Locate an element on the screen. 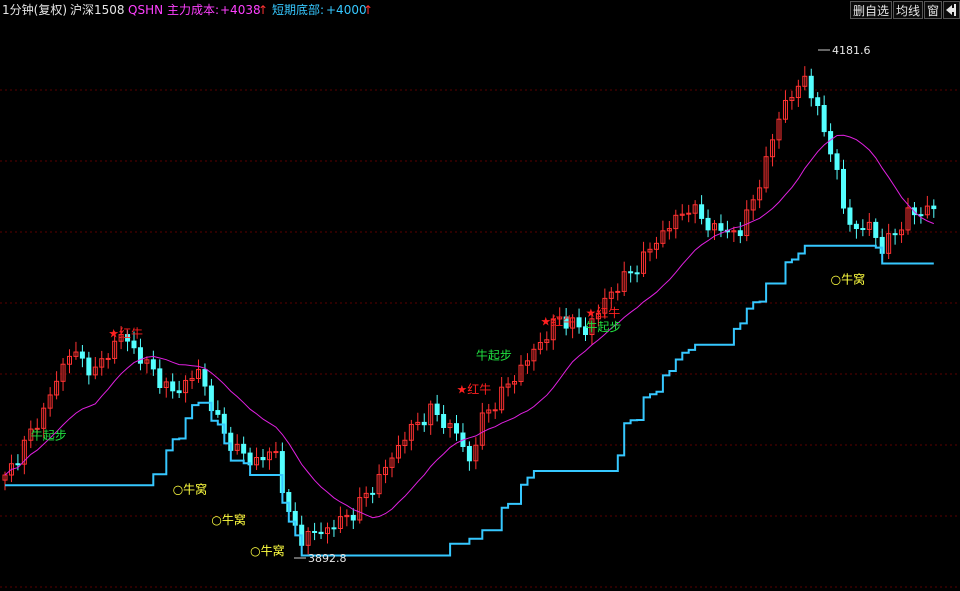  low-price-label: 3892.8 is located at coordinates (327, 558).